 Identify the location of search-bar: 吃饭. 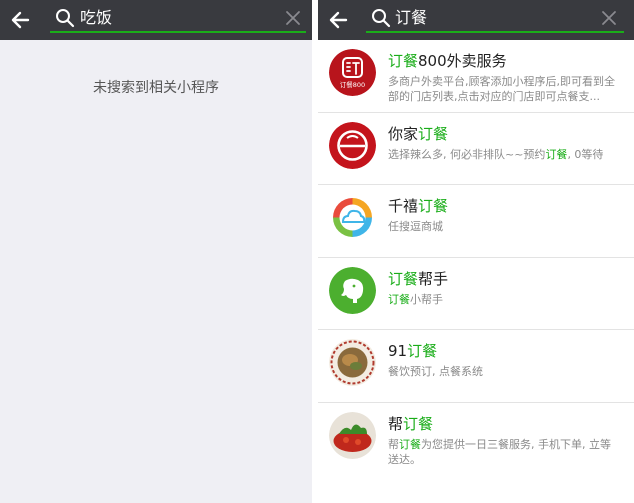
(156, 20).